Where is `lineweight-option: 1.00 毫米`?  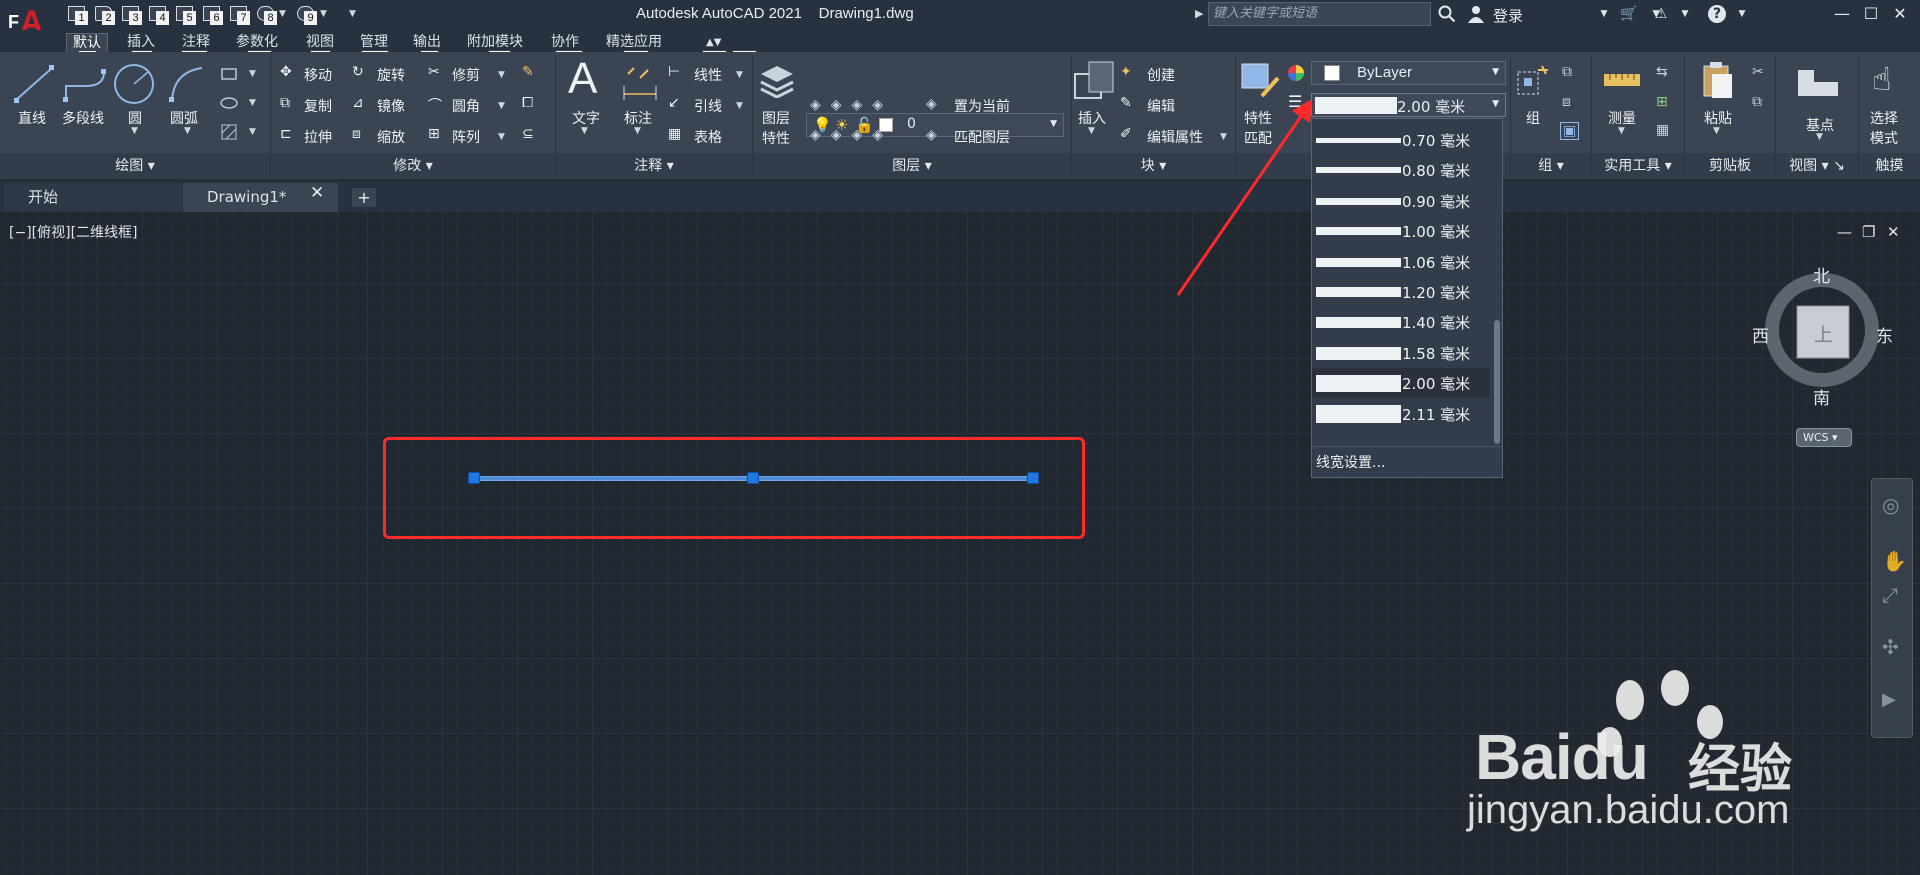 lineweight-option: 1.00 毫米 is located at coordinates (1401, 231).